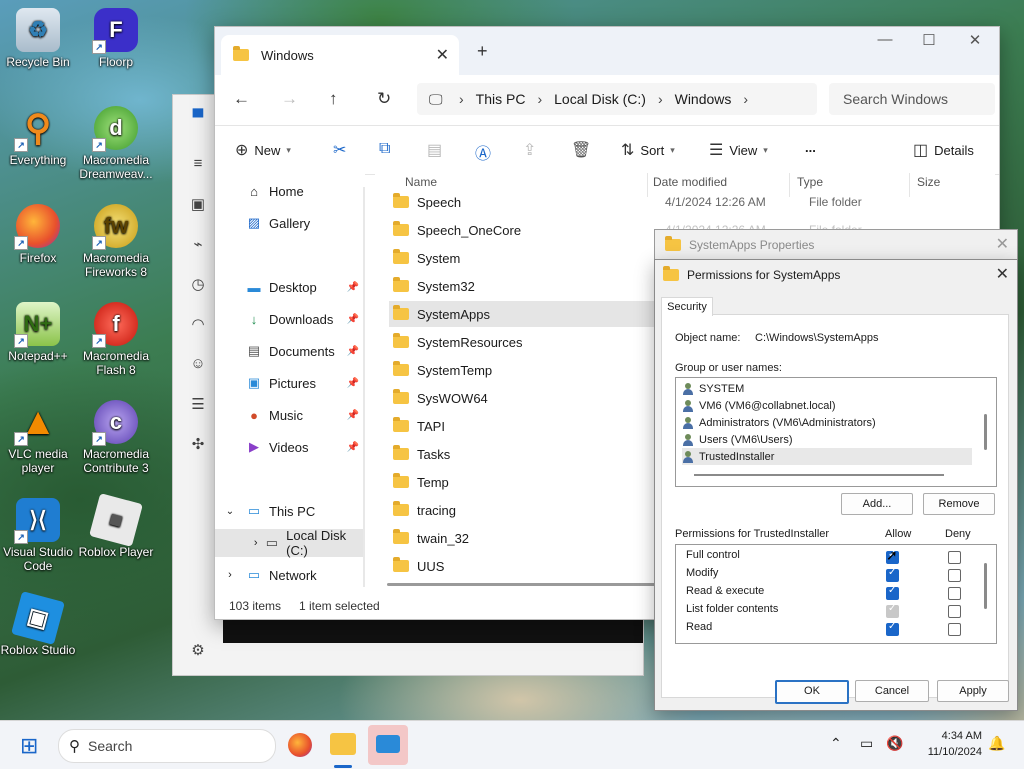  I want to click on up-button: ↑, so click(333, 99).